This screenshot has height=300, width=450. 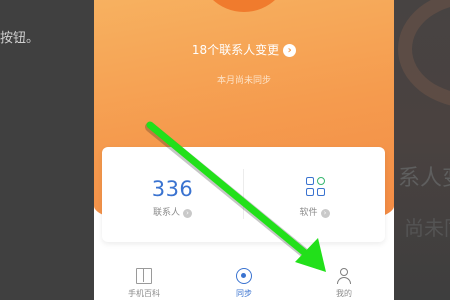 I want to click on apps-label: 软件 ›, so click(x=314, y=211).